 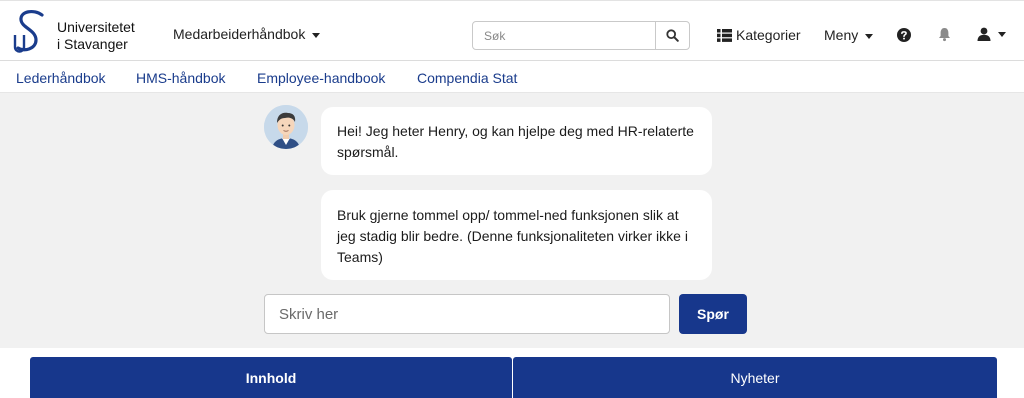 I want to click on user-menu, so click(x=991, y=34).